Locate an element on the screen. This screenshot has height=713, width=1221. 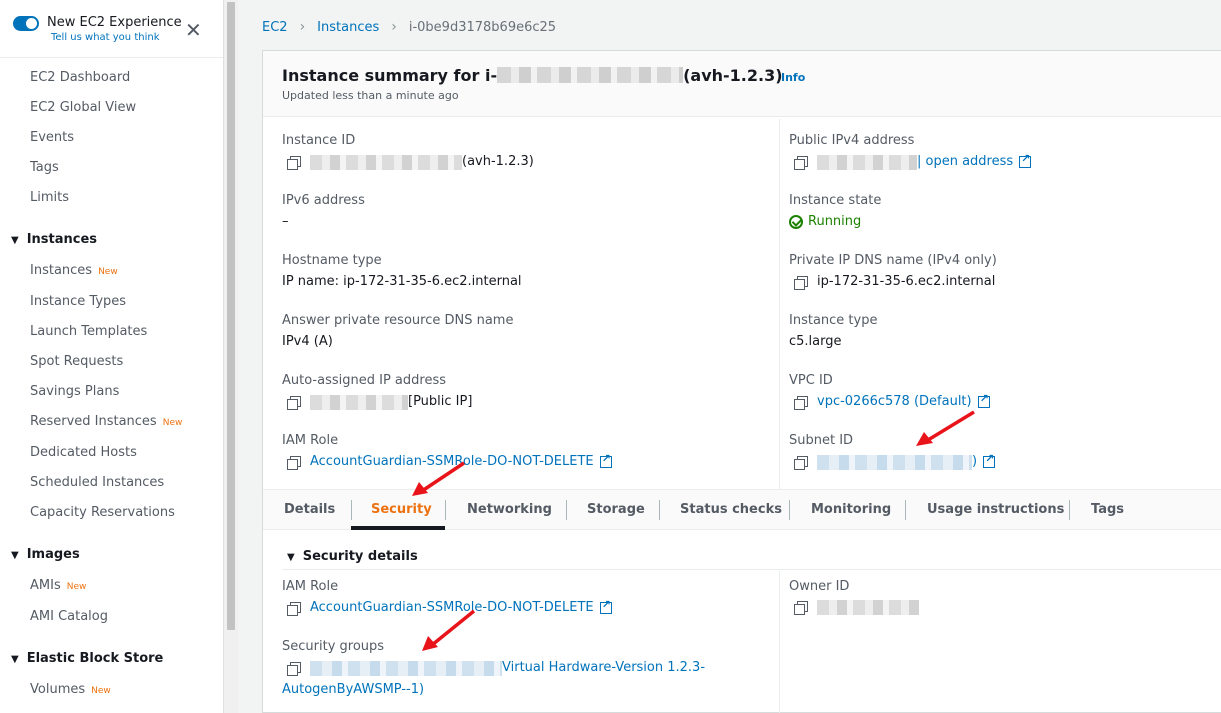
tab-storage: Storage is located at coordinates (616, 509).